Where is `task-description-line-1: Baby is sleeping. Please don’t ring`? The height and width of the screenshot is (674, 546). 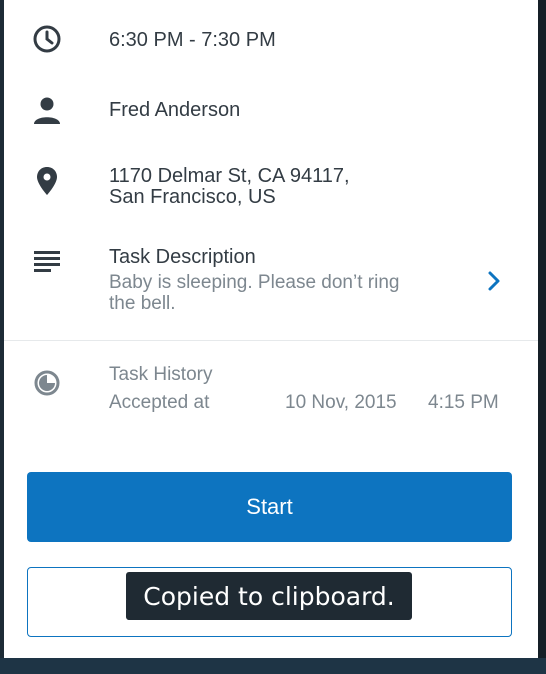
task-description-line-1: Baby is sleeping. Please don’t ring is located at coordinates (254, 282).